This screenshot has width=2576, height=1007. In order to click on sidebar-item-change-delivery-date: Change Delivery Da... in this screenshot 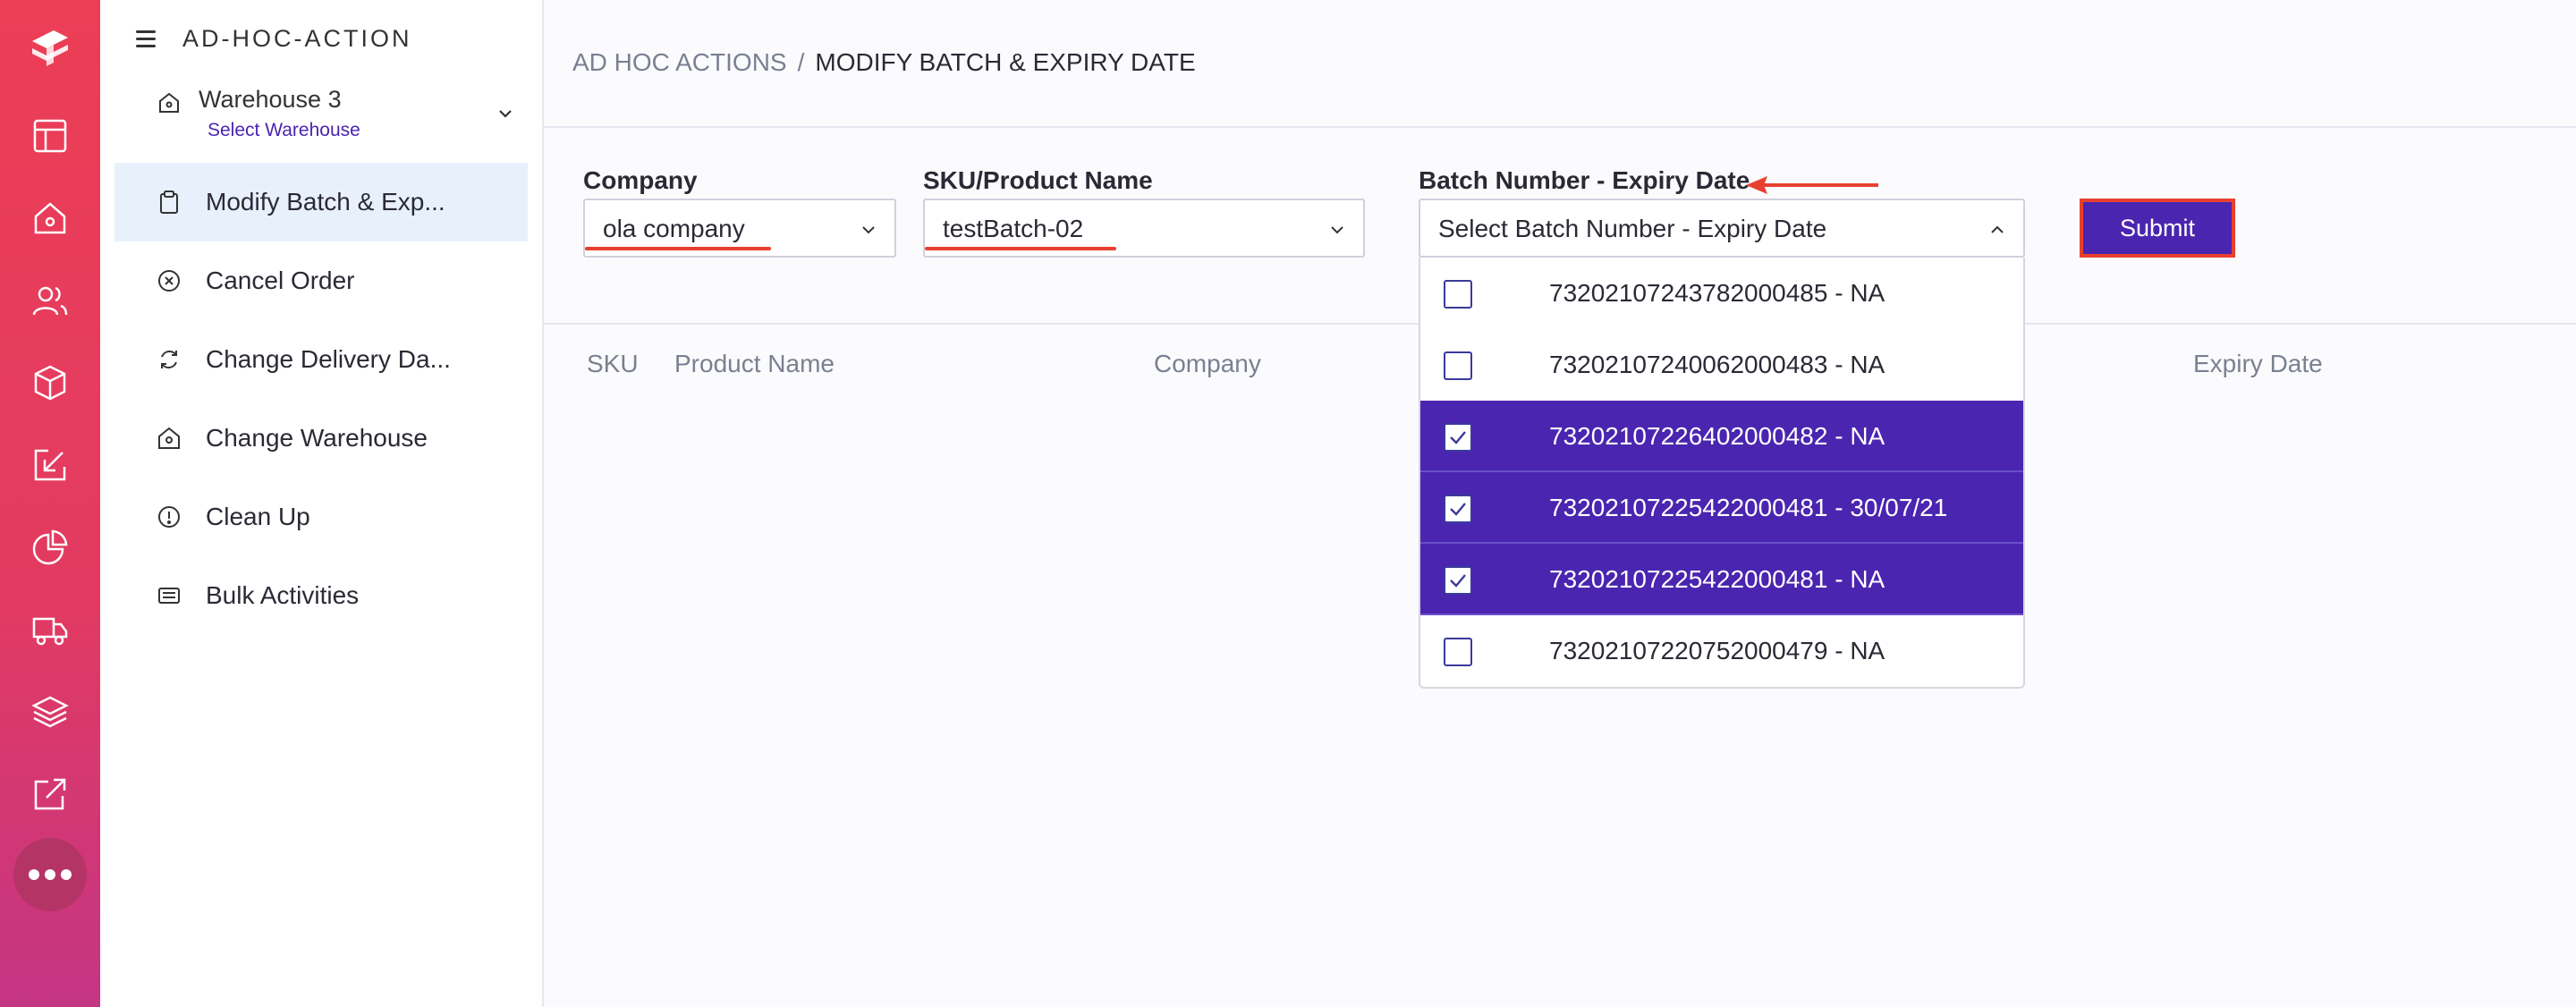, I will do `click(321, 359)`.